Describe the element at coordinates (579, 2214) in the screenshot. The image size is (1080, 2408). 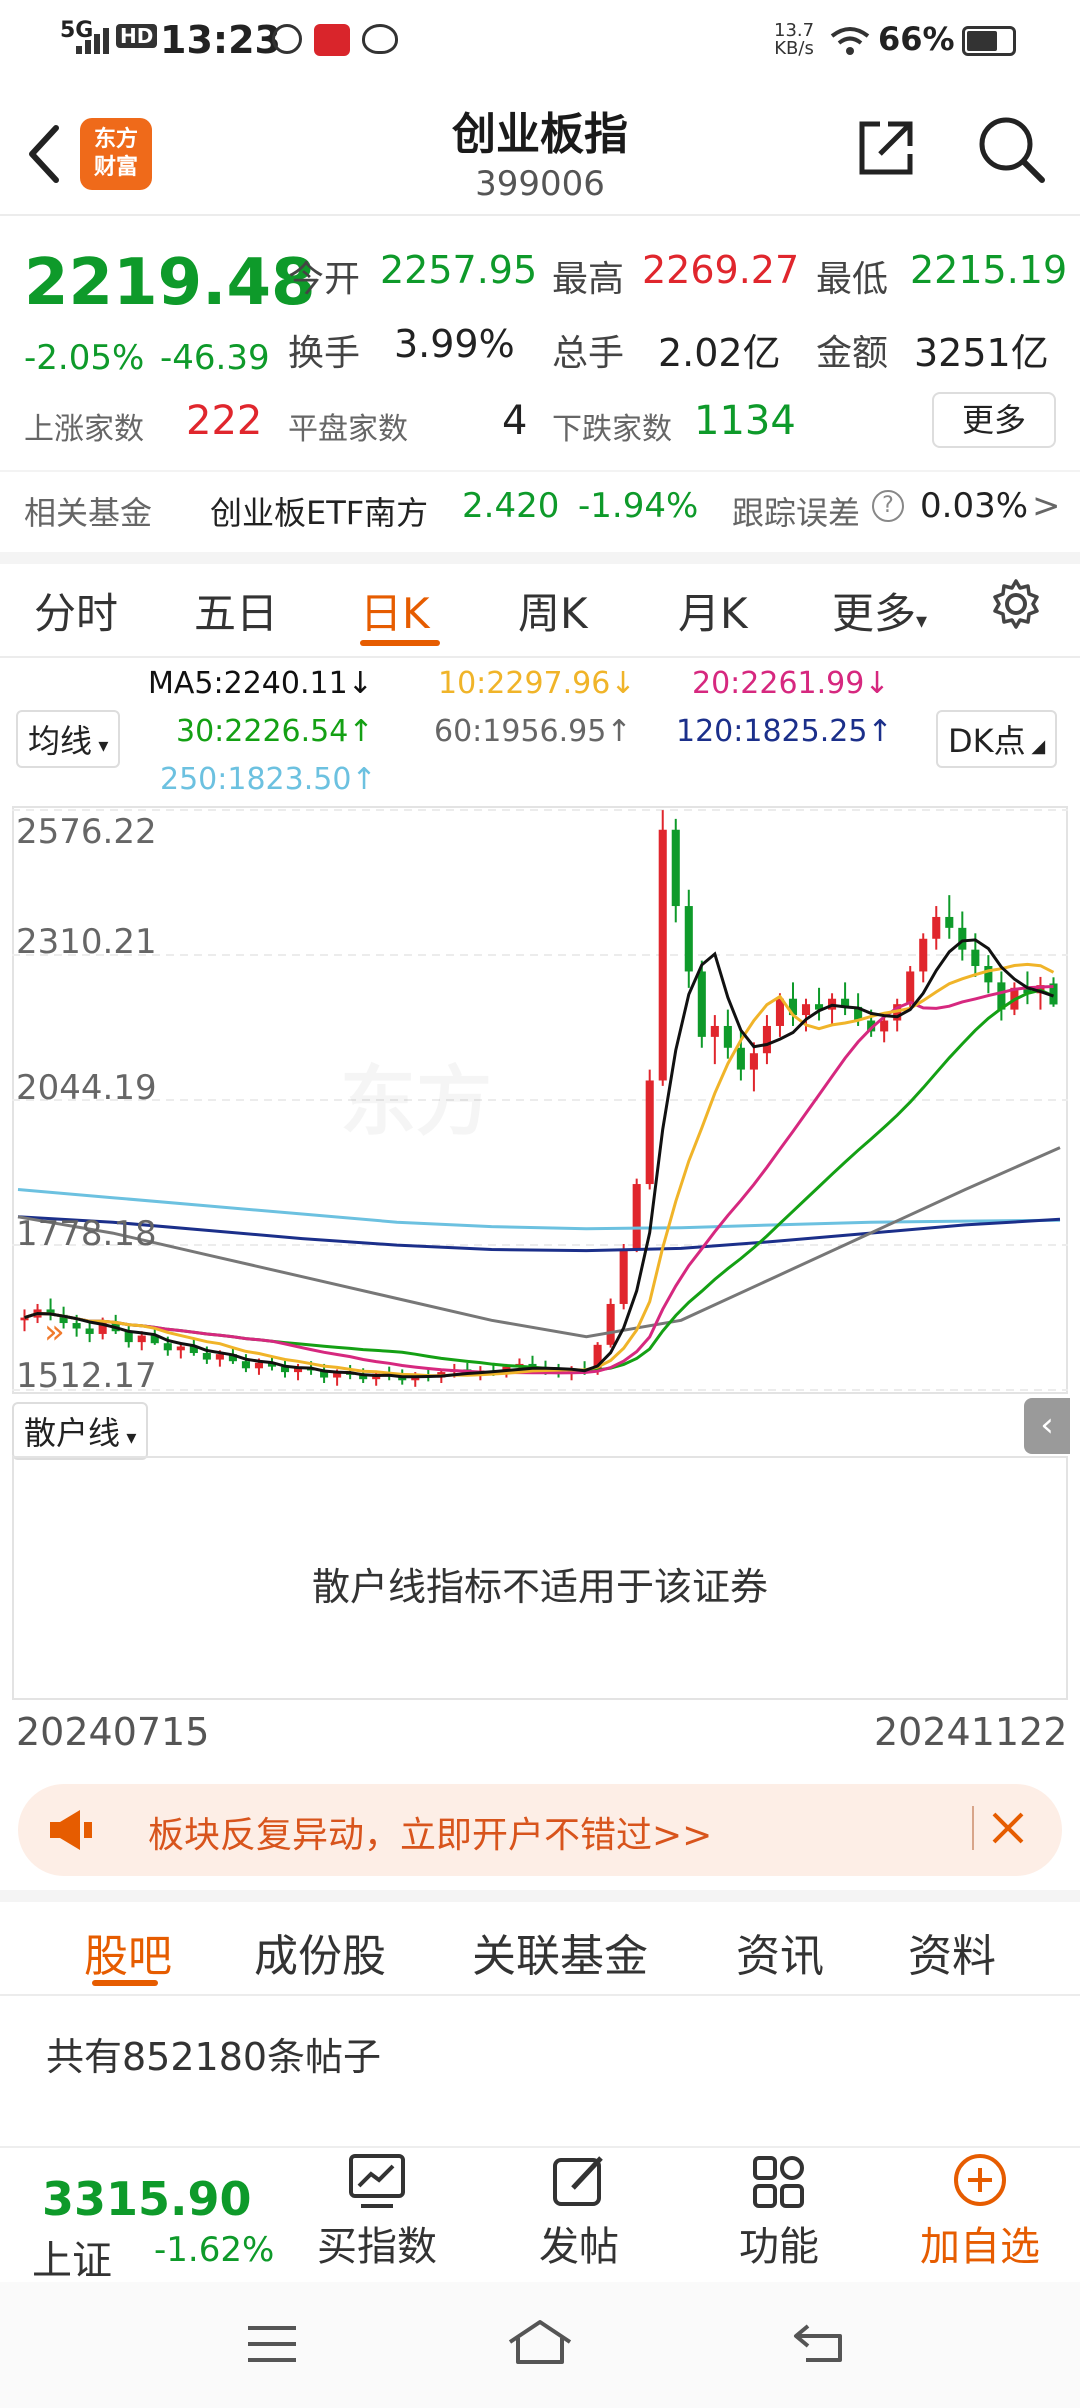
I see `post-button: 发帖` at that location.